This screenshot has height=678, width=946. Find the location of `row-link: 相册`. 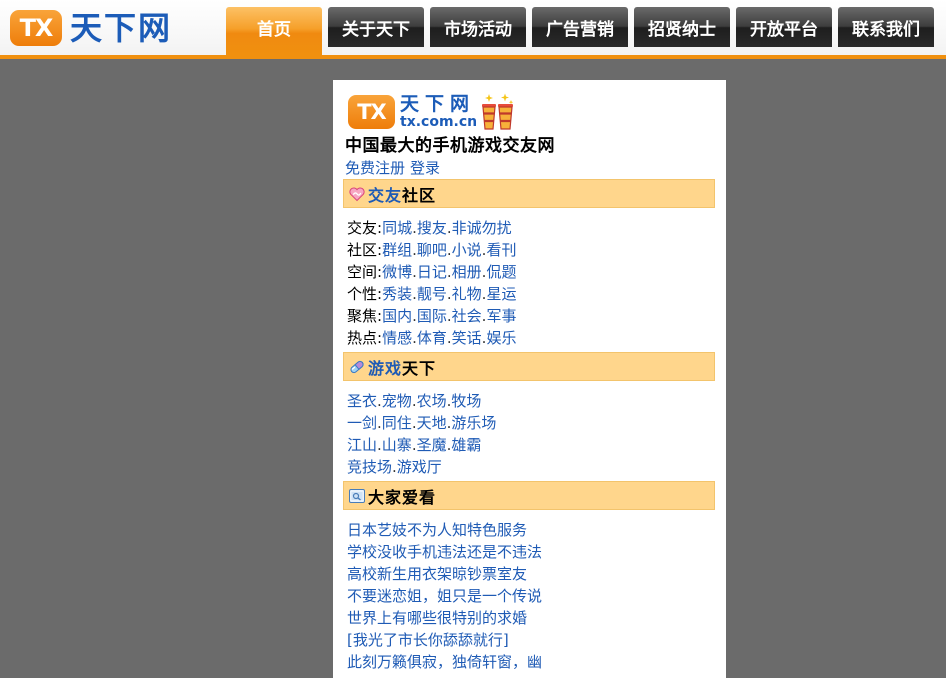

row-link: 相册 is located at coordinates (467, 272).